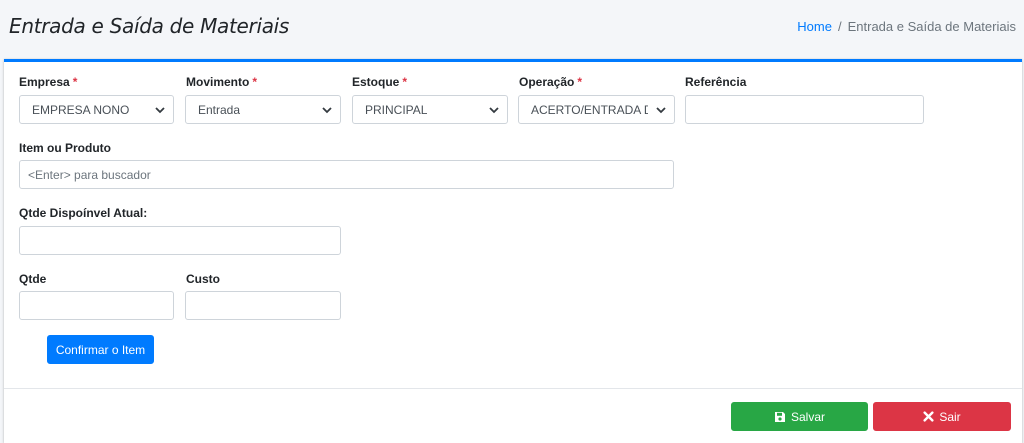 The height and width of the screenshot is (443, 1024). What do you see at coordinates (218, 82) in the screenshot?
I see `movimento-label-text: Movimento` at bounding box center [218, 82].